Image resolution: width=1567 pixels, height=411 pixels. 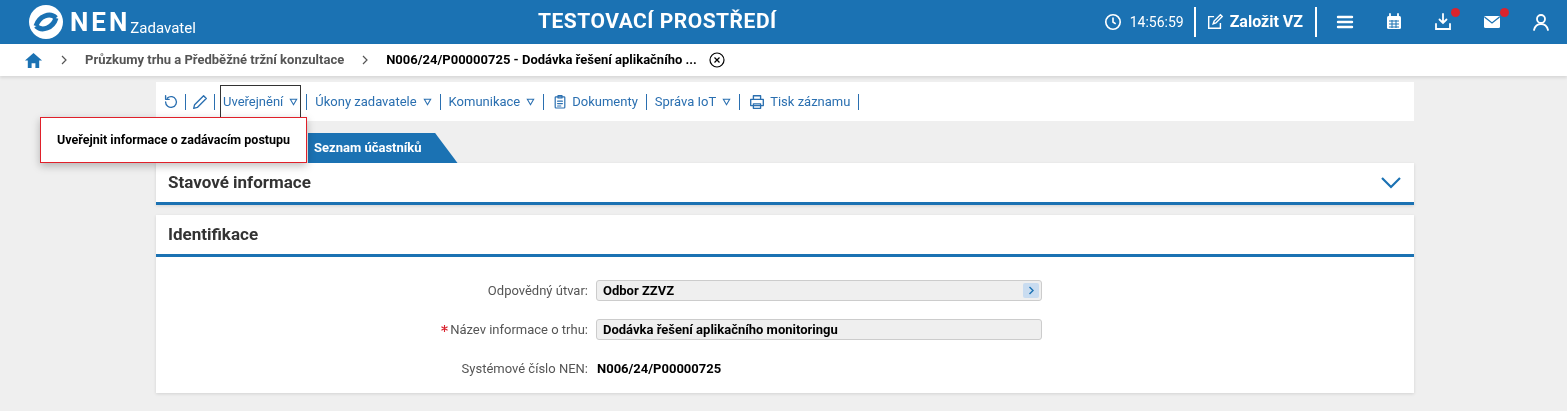 I want to click on logo-text: NEN, so click(x=100, y=22).